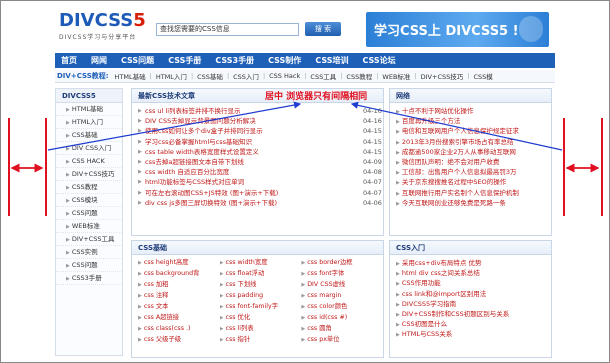 This screenshot has height=363, width=610. I want to click on blue-pointer-right, so click(456, 126).